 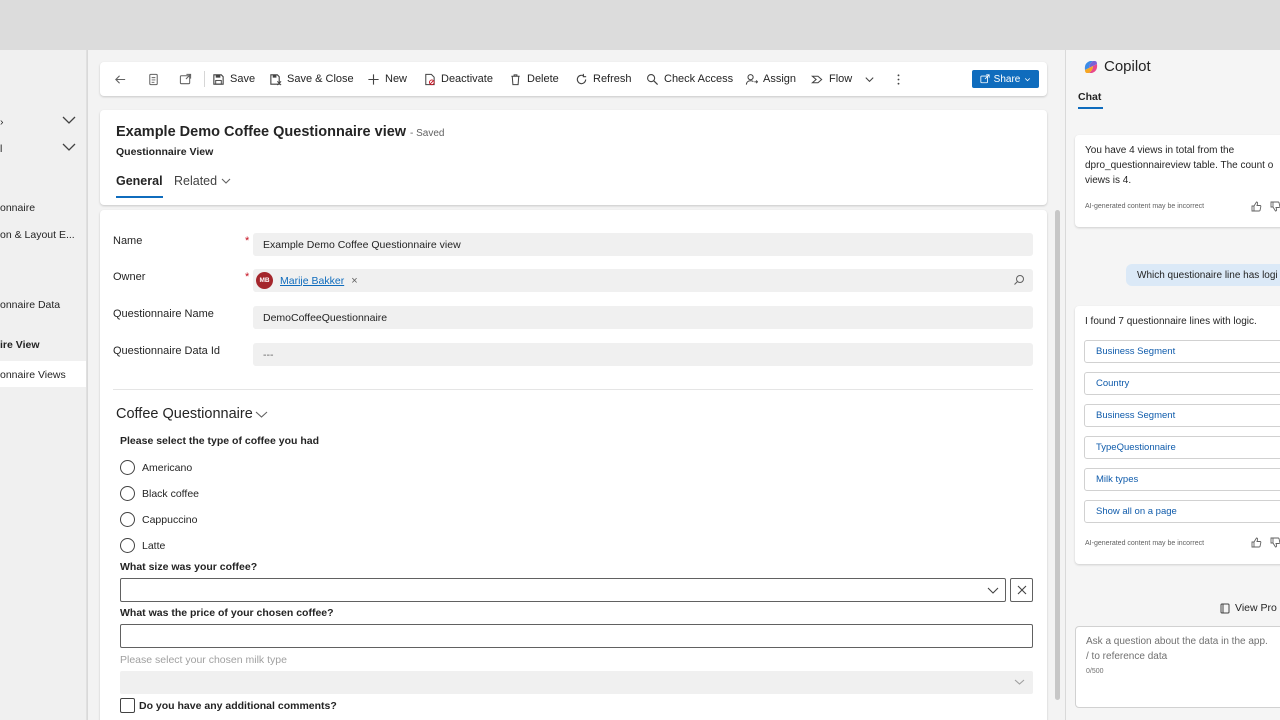 I want to click on nav-mark: ›, so click(x=2, y=122).